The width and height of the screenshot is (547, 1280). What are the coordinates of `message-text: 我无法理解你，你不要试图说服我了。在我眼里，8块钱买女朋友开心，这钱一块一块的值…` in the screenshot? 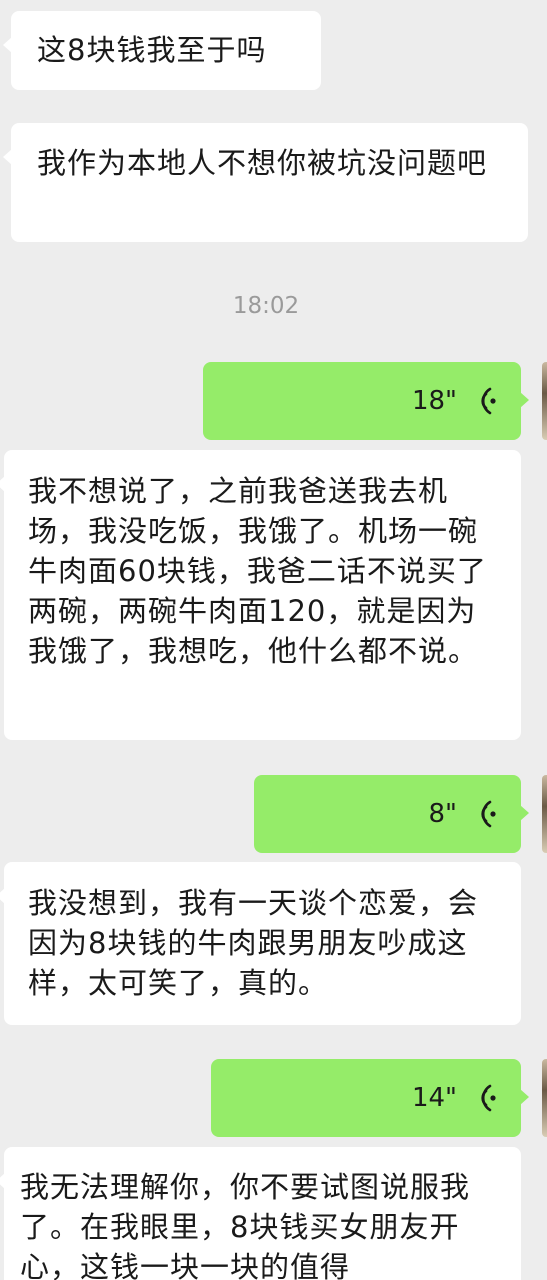 It's located at (245, 1225).